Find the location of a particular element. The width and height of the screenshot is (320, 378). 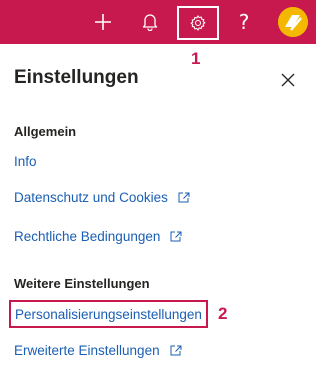

avatar is located at coordinates (293, 22).